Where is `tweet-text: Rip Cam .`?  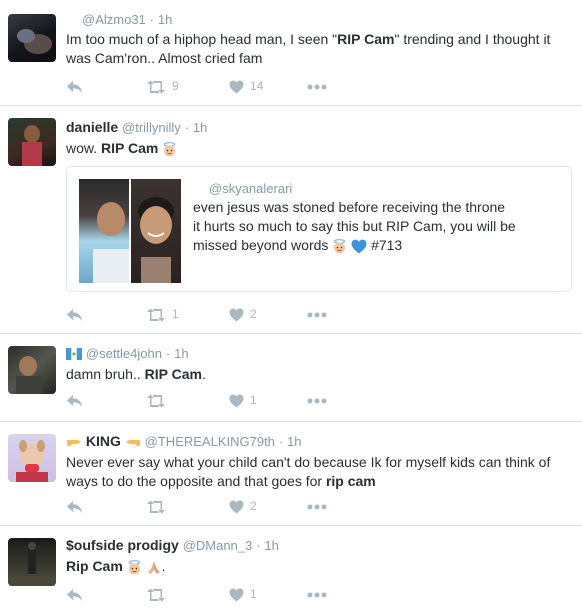 tweet-text: Rip Cam . is located at coordinates (116, 566).